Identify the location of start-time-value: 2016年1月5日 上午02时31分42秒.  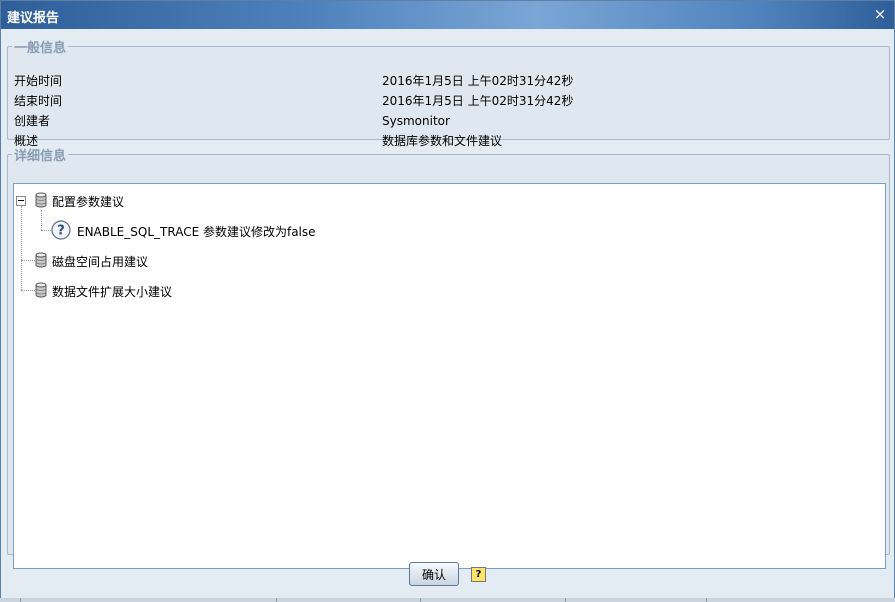
(478, 81).